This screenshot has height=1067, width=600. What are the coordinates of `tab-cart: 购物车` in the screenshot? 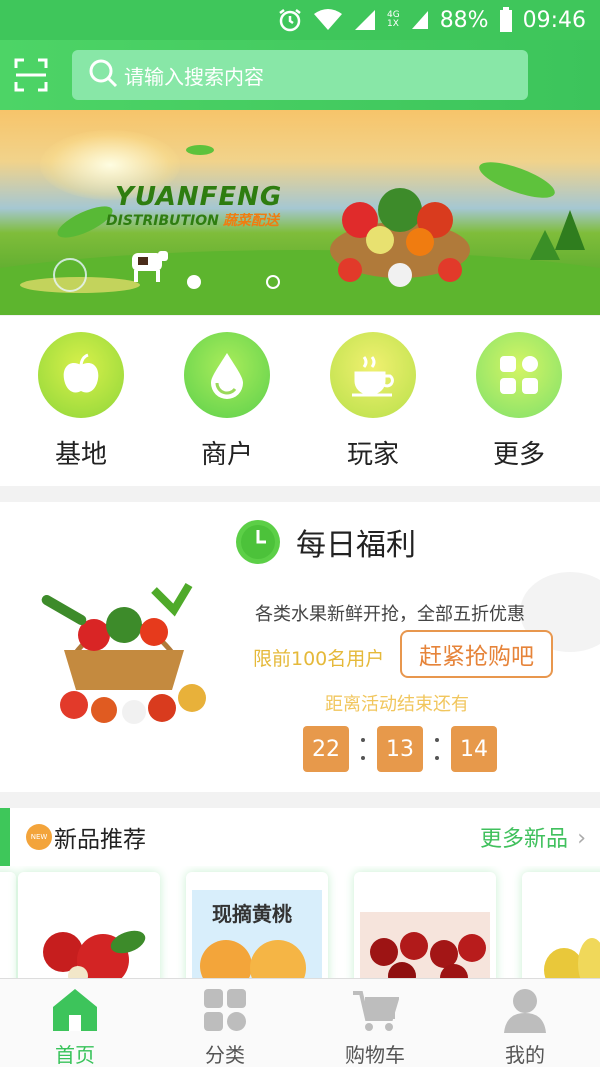 It's located at (375, 1023).